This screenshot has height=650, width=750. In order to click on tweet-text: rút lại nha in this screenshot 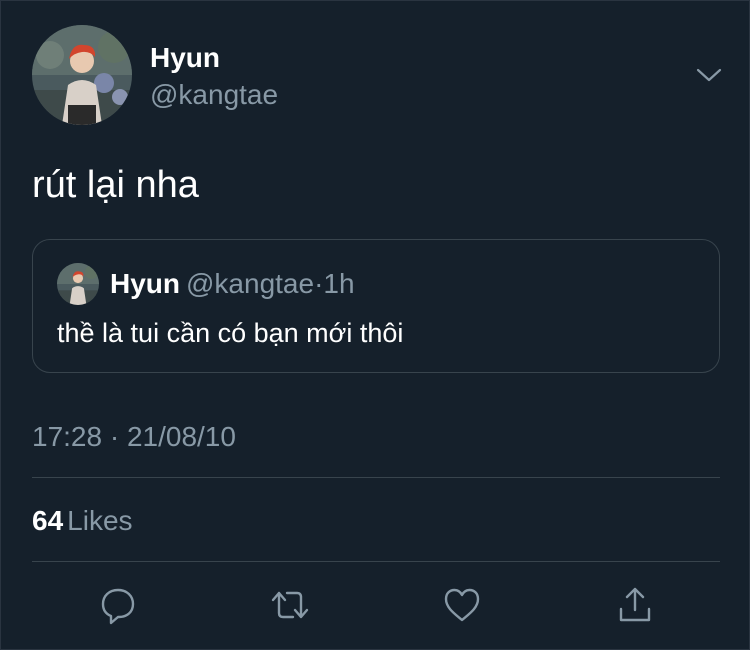, I will do `click(115, 185)`.